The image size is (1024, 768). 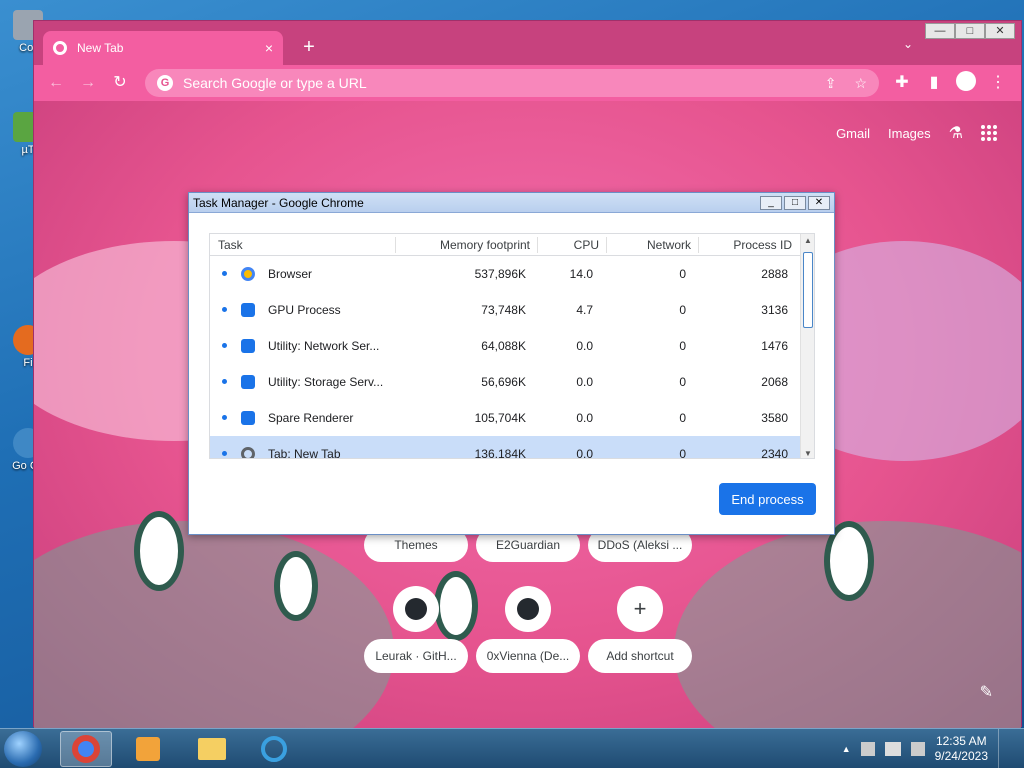 What do you see at coordinates (867, 749) in the screenshot?
I see `action-center-icon` at bounding box center [867, 749].